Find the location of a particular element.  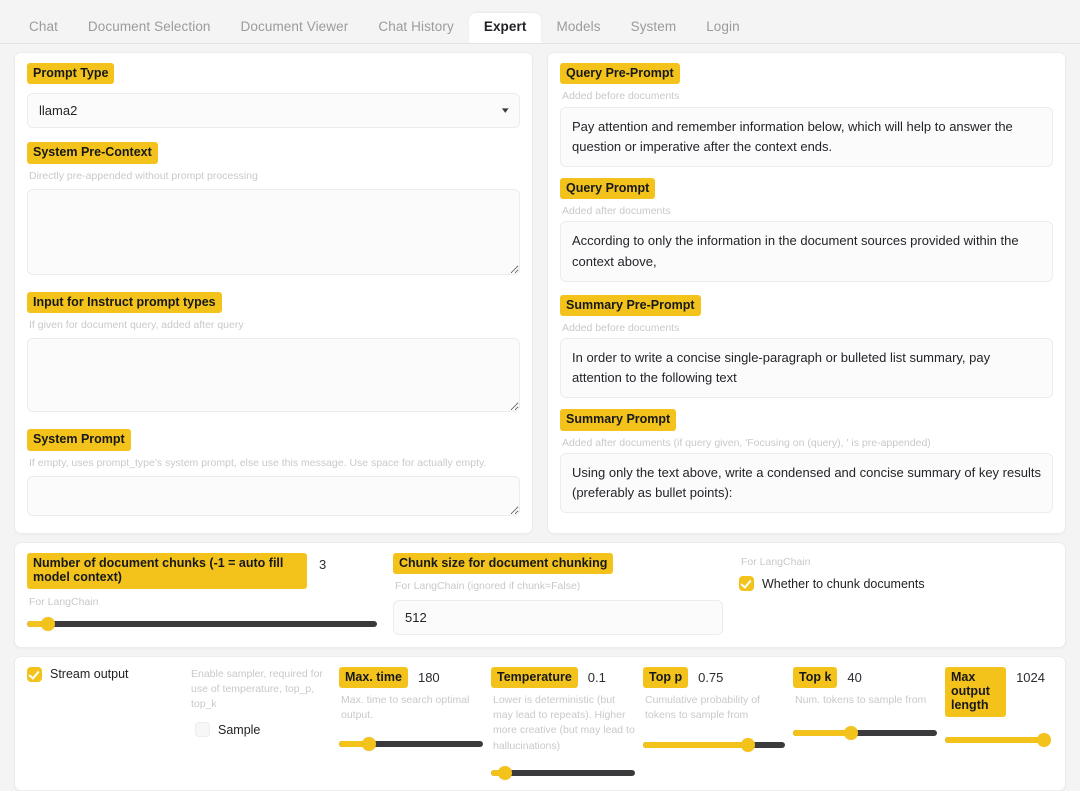

system-pre-context-input is located at coordinates (273, 231).